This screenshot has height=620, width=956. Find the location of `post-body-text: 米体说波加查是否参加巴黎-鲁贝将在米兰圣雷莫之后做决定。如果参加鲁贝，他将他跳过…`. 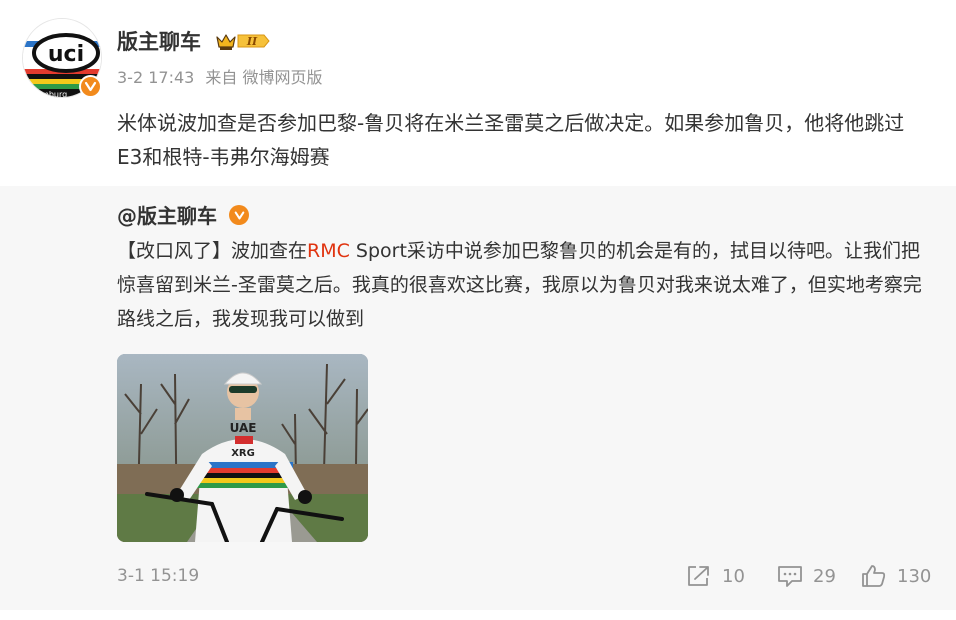

post-body-text: 米体说波加查是否参加巴黎-鲁贝将在米兰圣雷莫之后做决定。如果参加鲁贝，他将他跳过… is located at coordinates (511, 140).